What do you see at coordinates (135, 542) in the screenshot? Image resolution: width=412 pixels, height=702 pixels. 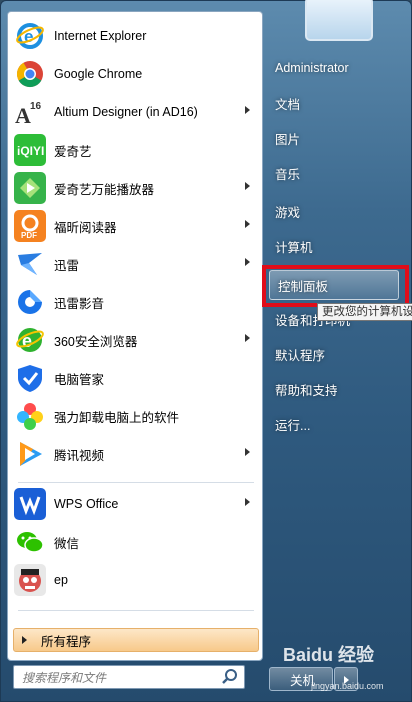 I see `program-wechat: 微信` at bounding box center [135, 542].